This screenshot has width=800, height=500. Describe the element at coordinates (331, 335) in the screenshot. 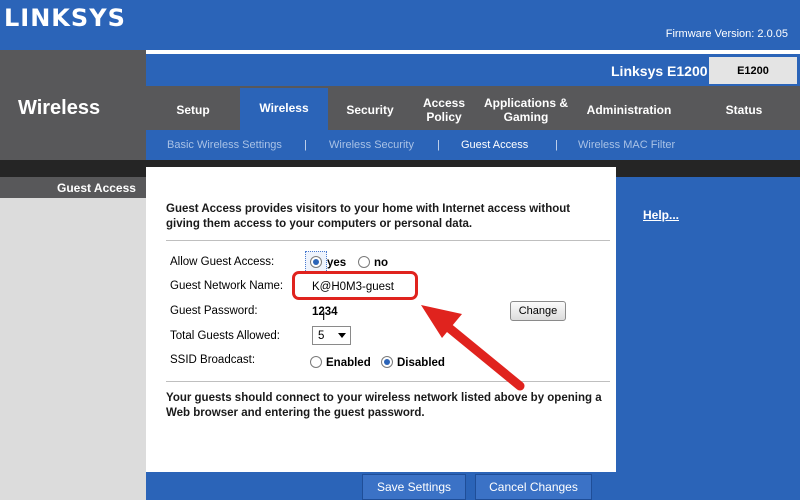

I see `total-guests-select: 5` at that location.